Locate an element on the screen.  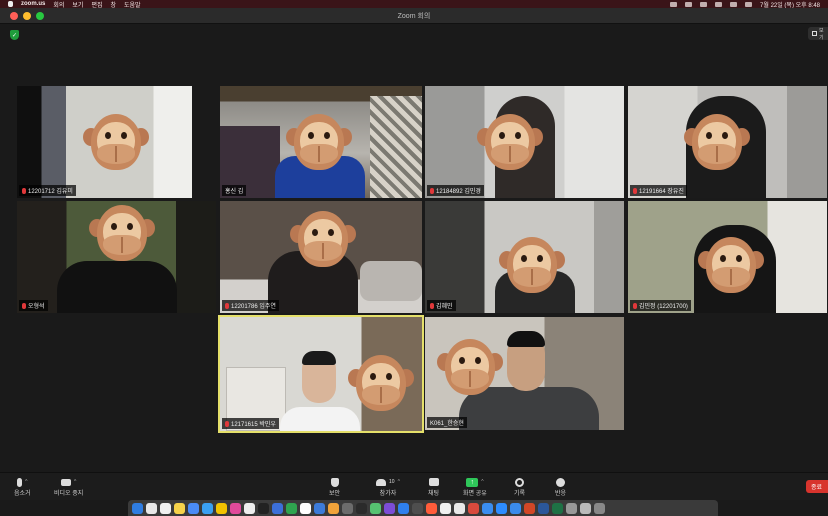
smiley-reaction-icon is located at coordinates (561, 482).